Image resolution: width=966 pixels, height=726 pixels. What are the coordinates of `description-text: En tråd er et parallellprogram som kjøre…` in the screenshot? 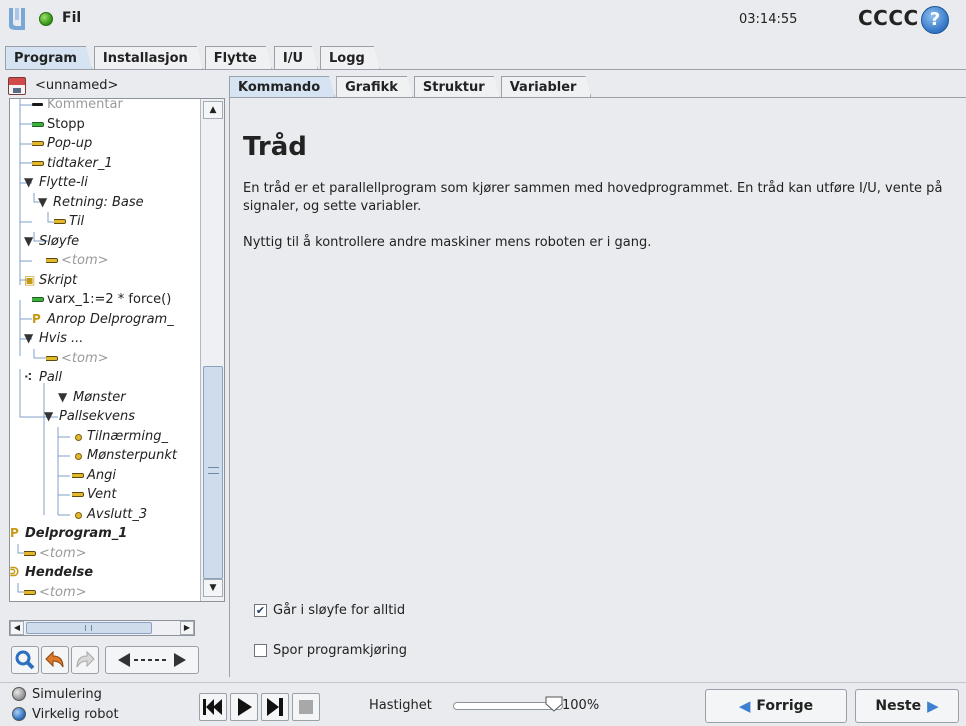 It's located at (593, 197).